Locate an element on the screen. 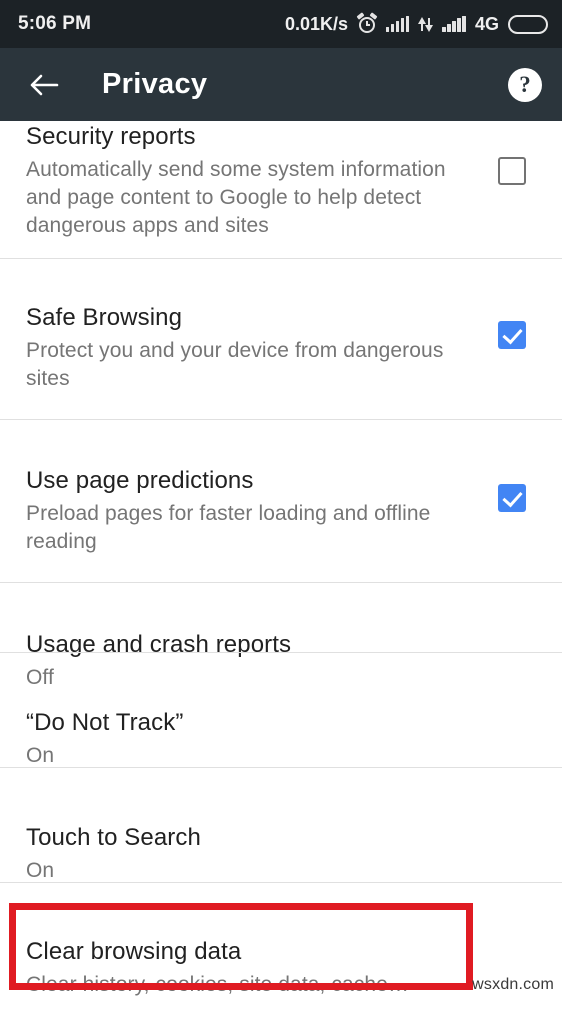  setting-title: Security reports is located at coordinates (255, 137).